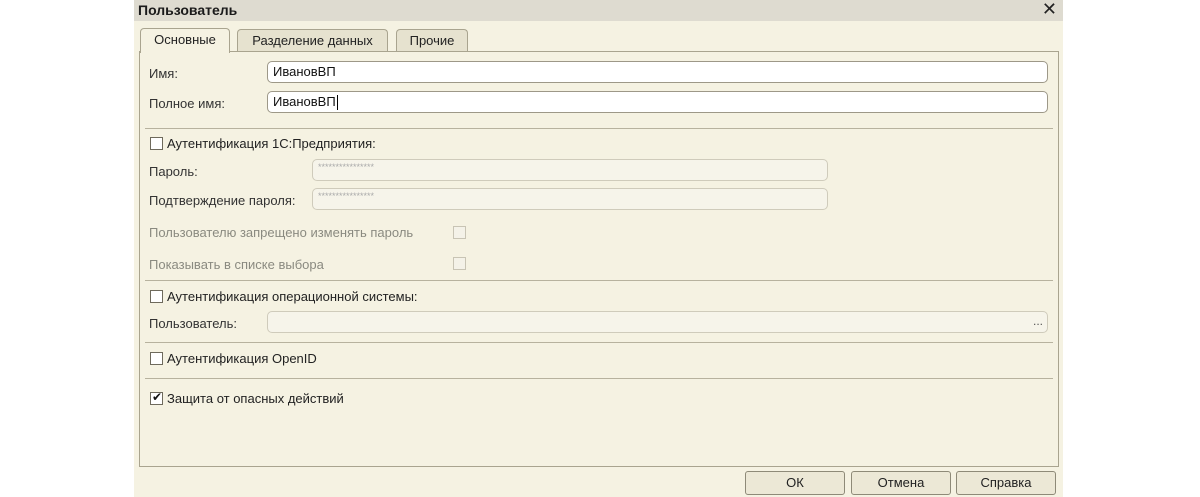 The image size is (1200, 497). What do you see at coordinates (570, 199) in the screenshot?
I see `confirm-password-input: ****************` at bounding box center [570, 199].